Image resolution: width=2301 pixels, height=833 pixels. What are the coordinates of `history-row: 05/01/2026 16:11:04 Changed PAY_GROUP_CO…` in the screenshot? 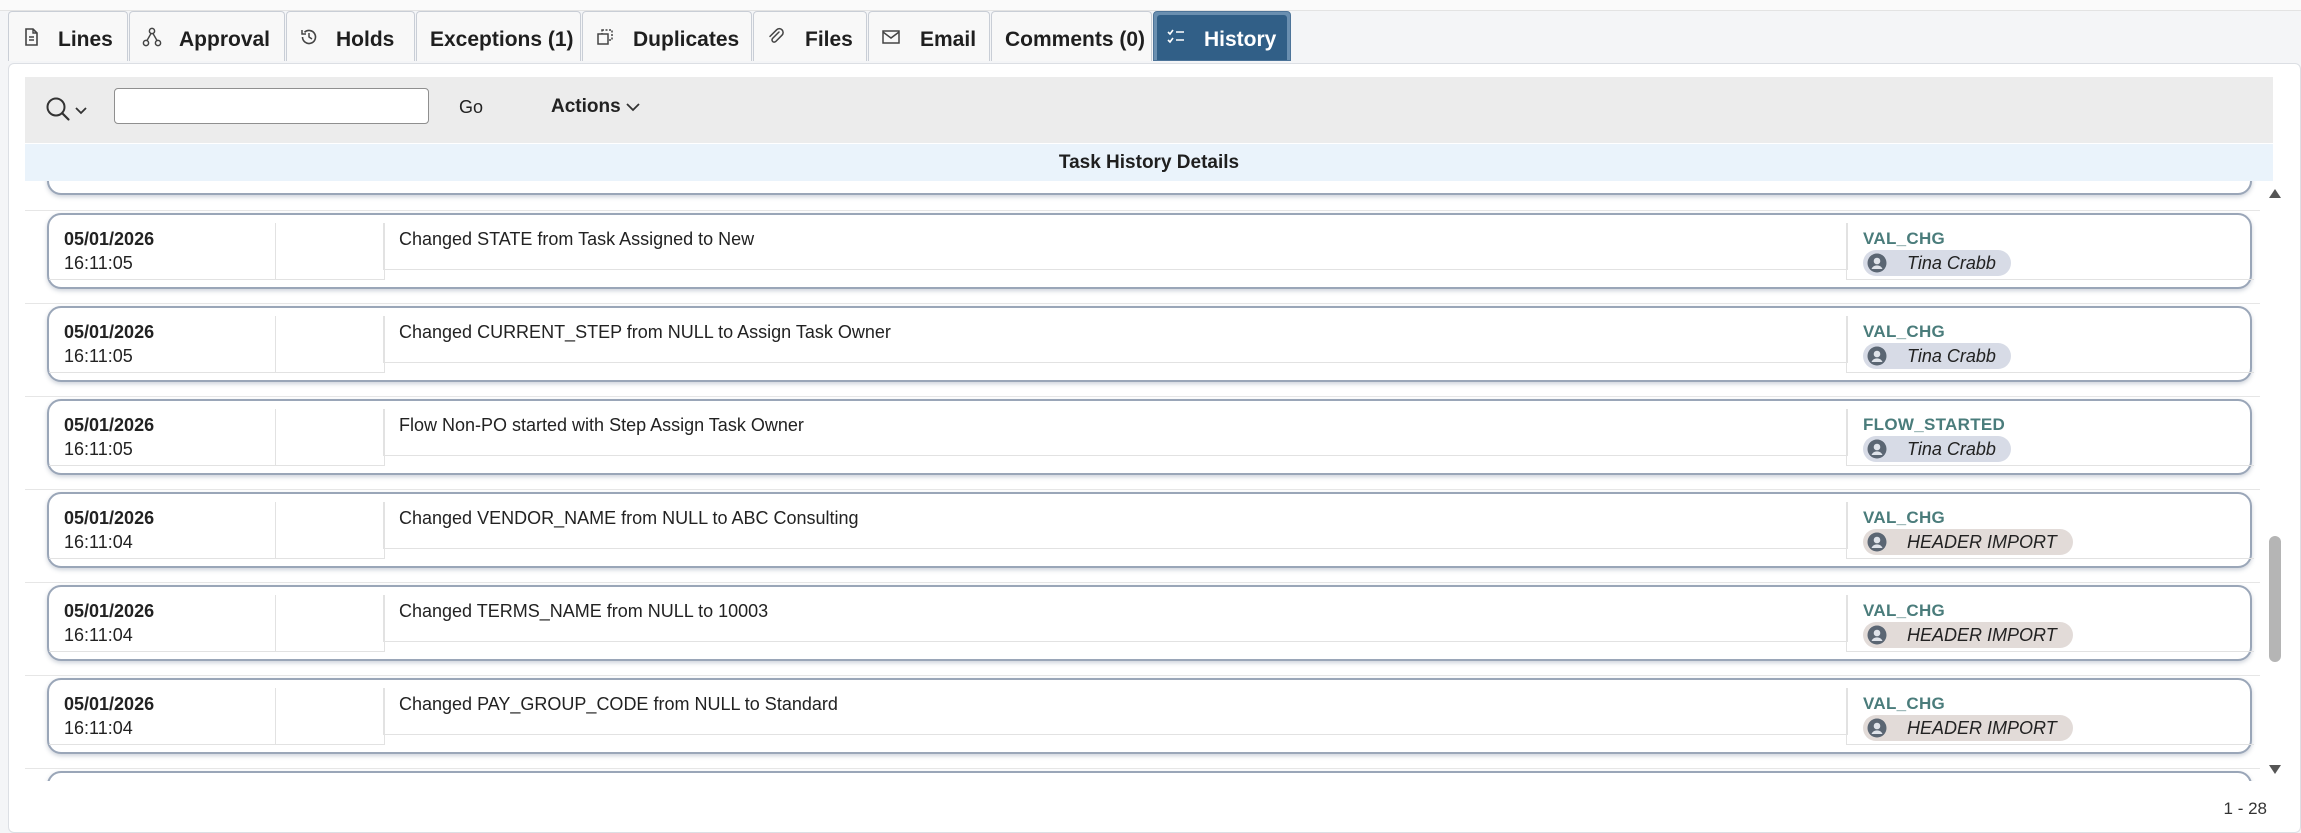 It's located at (1150, 716).